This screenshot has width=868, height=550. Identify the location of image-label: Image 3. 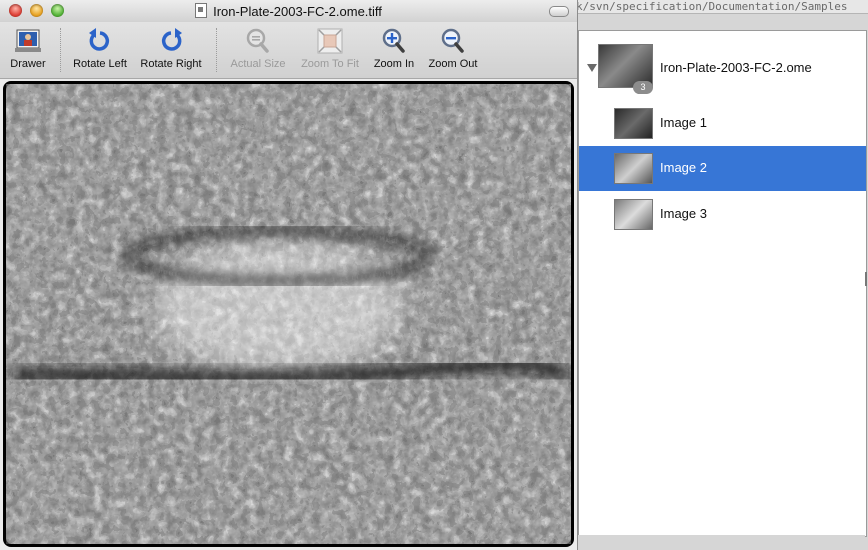
(683, 213).